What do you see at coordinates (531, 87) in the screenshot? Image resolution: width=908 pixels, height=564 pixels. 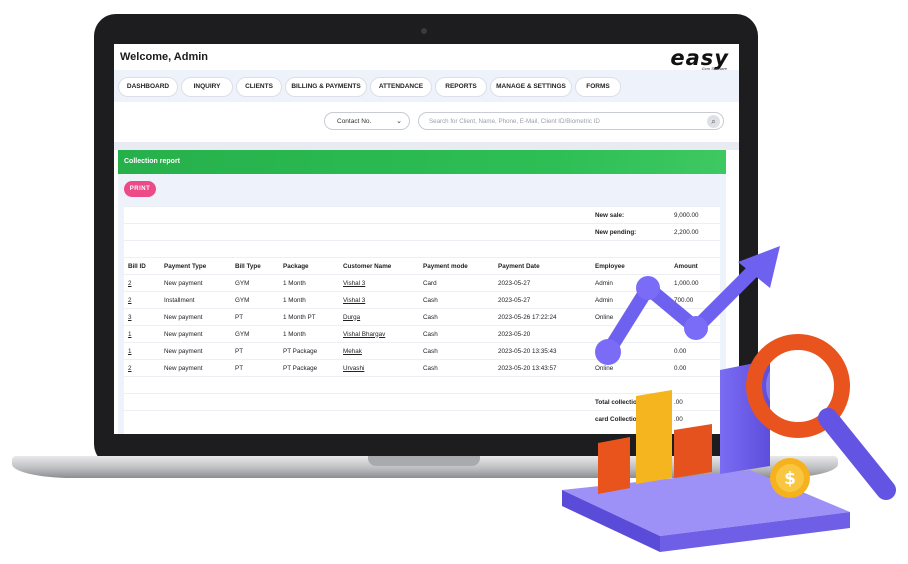 I see `nav-manage-settings: MANAGE & SETTINGS` at bounding box center [531, 87].